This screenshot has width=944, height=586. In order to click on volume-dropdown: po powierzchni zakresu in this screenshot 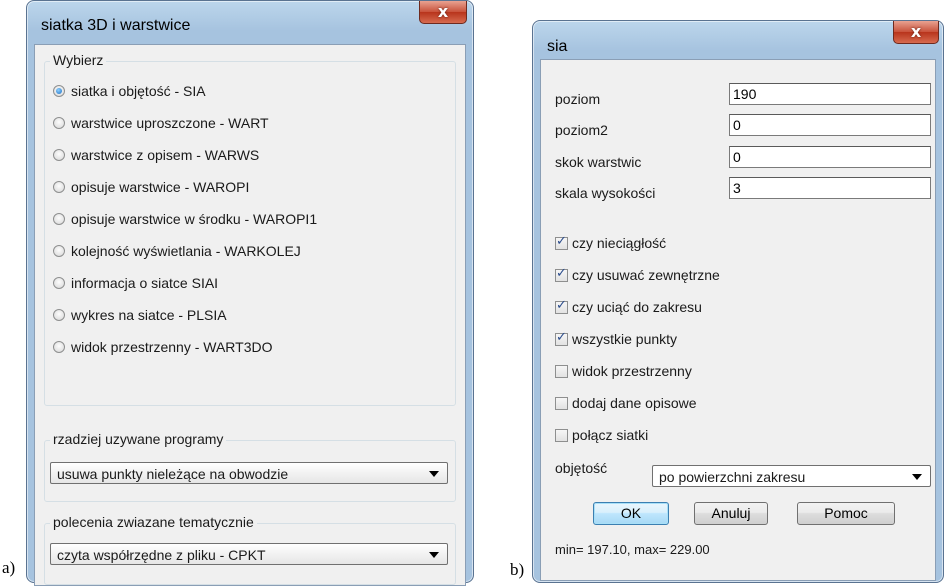, I will do `click(791, 476)`.